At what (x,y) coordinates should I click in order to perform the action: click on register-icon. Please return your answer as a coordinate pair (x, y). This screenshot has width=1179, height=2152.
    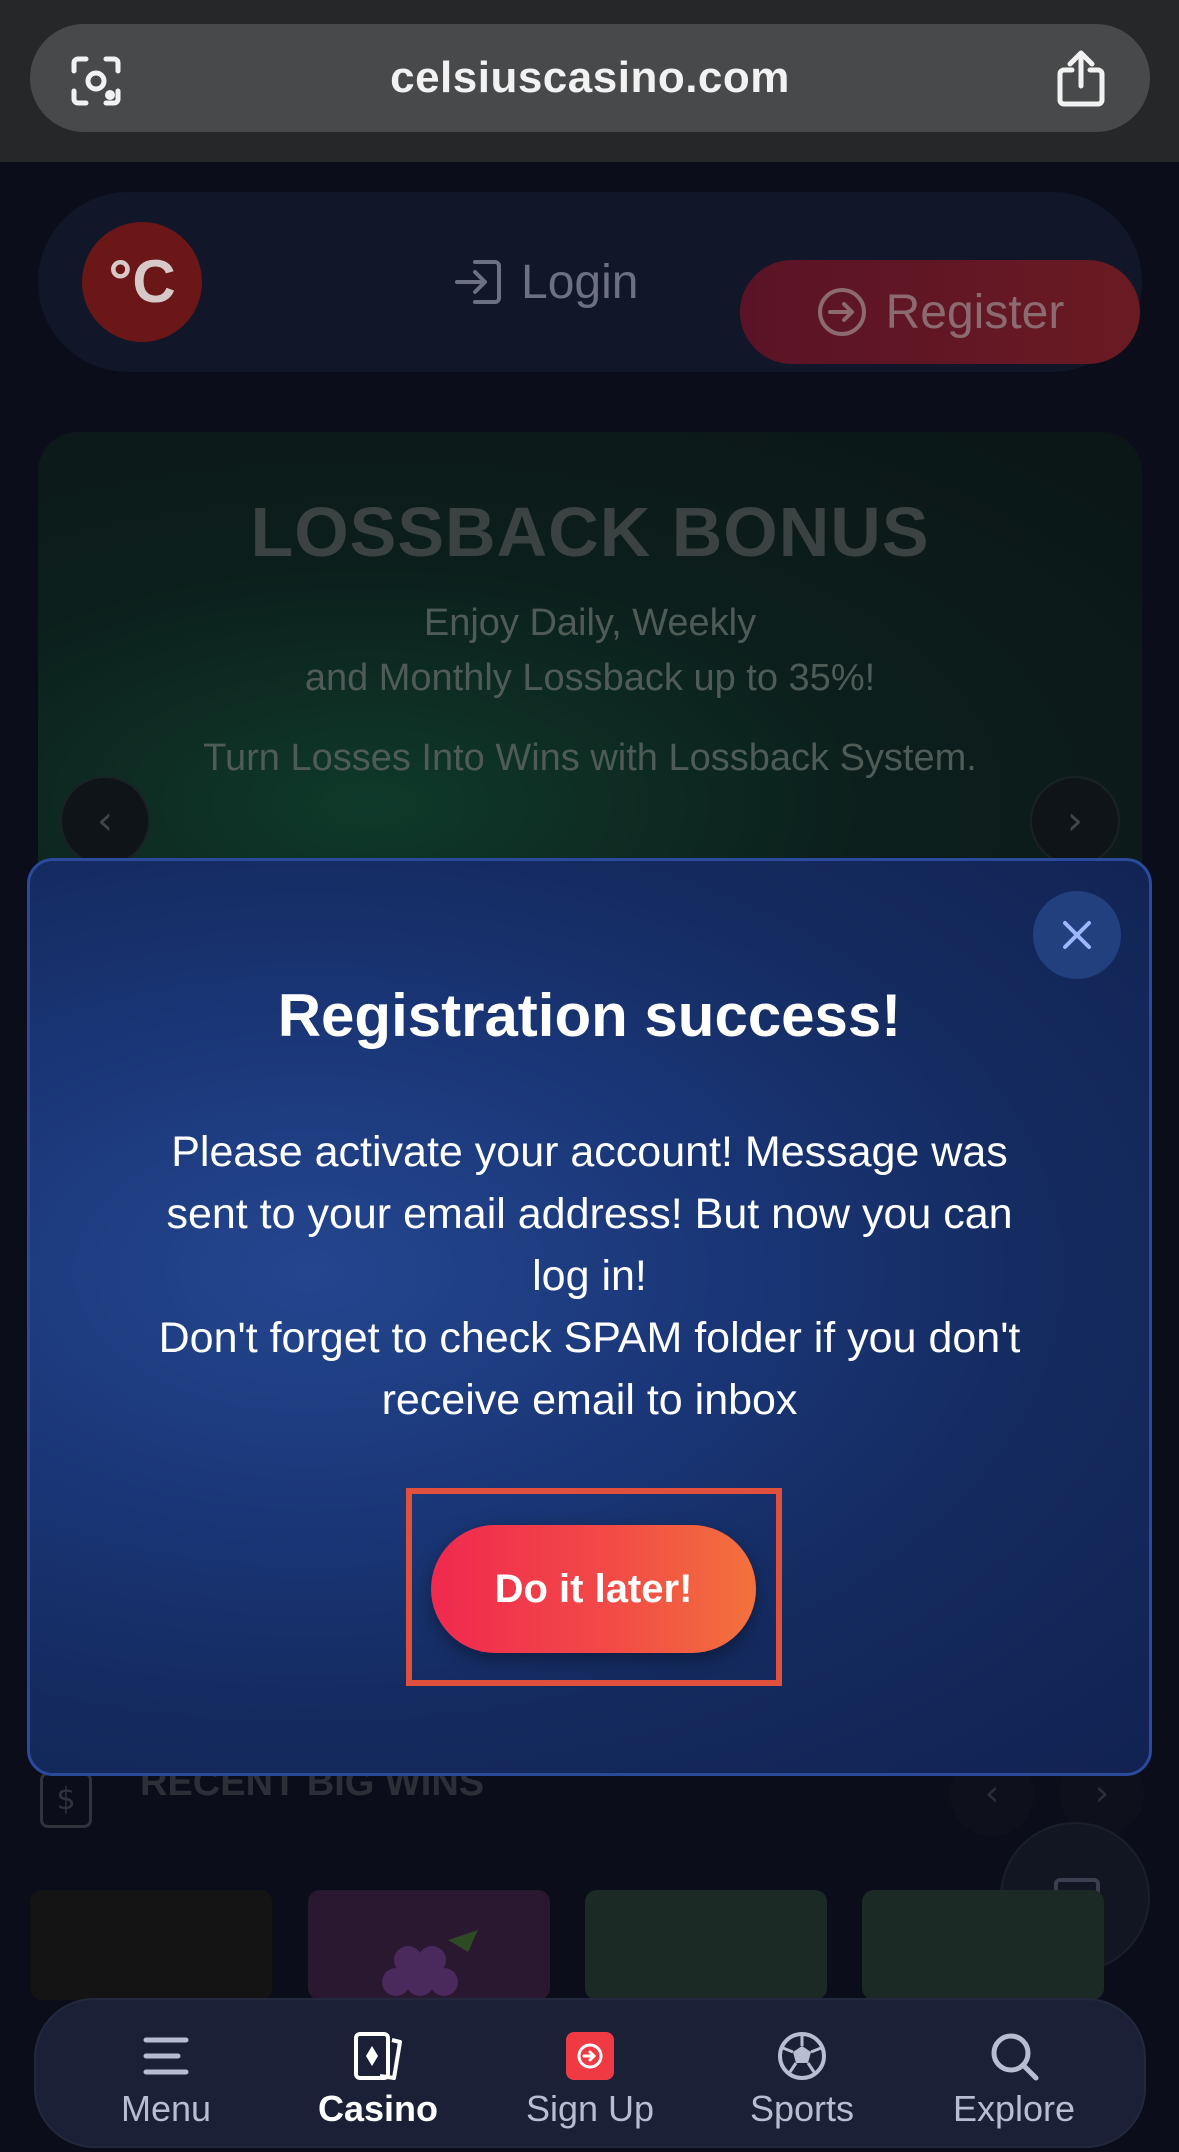
    Looking at the image, I should click on (841, 312).